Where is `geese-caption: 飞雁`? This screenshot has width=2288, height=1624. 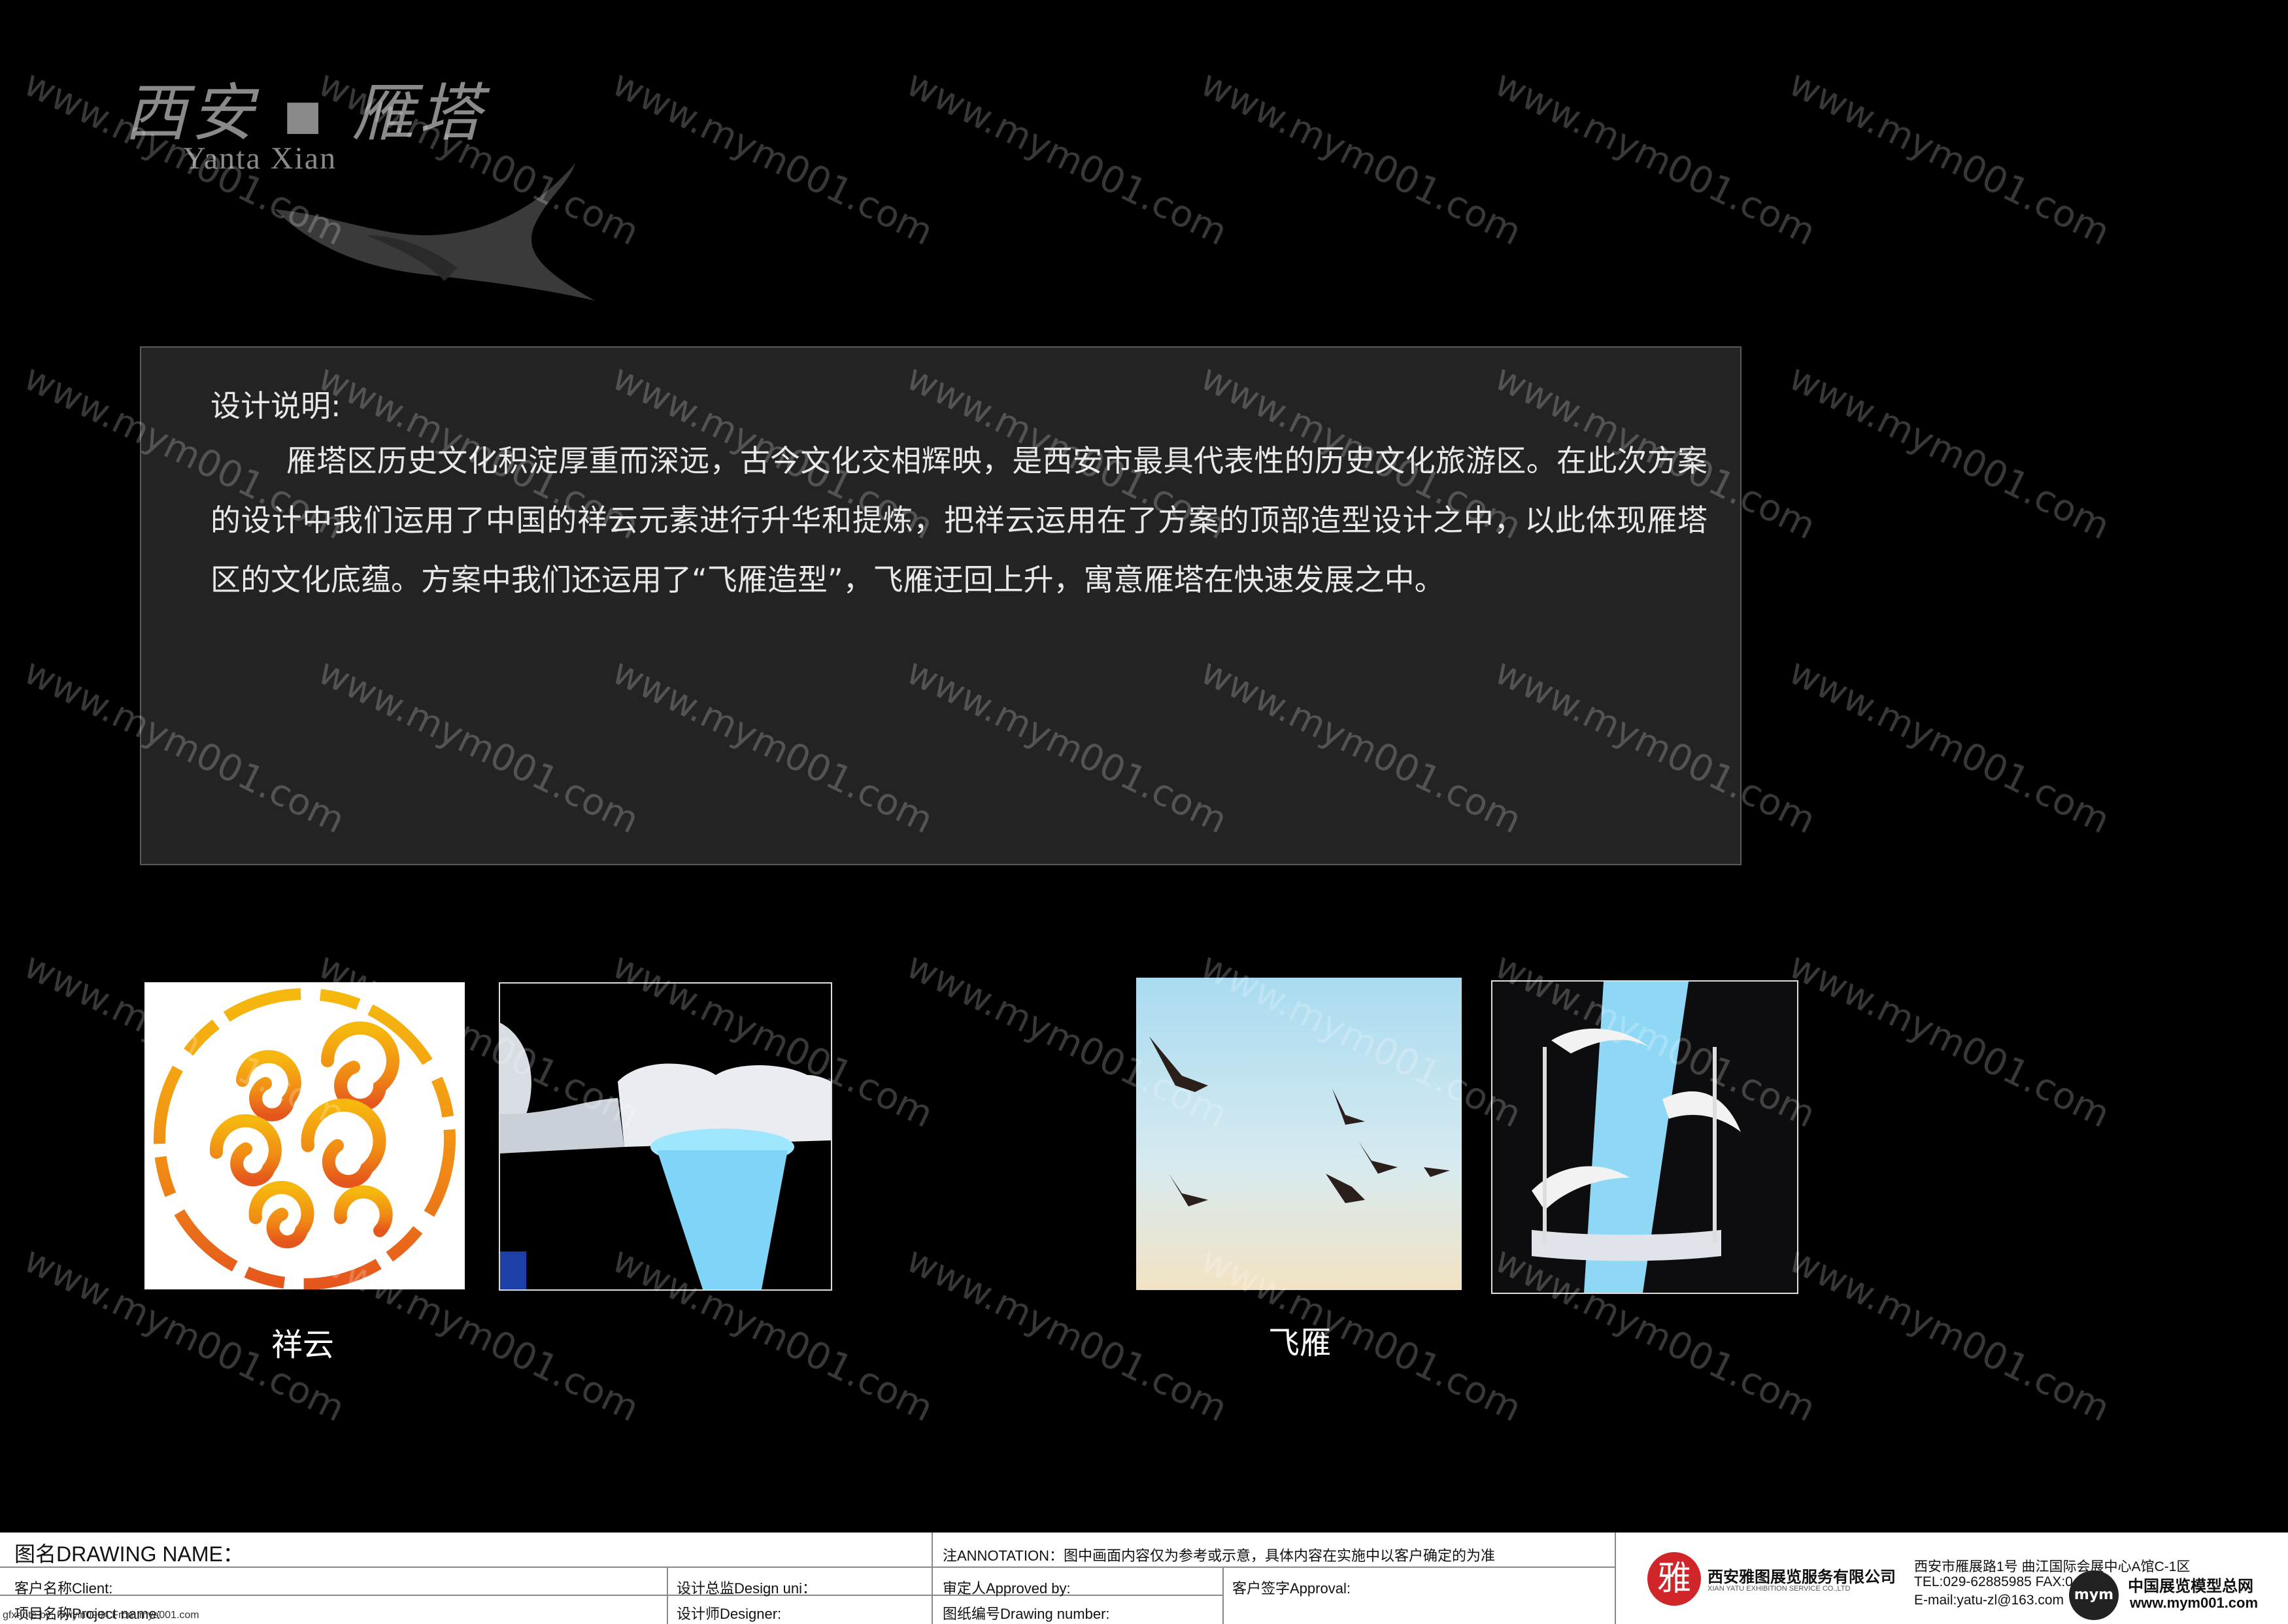 geese-caption: 飞雁 is located at coordinates (1300, 1343).